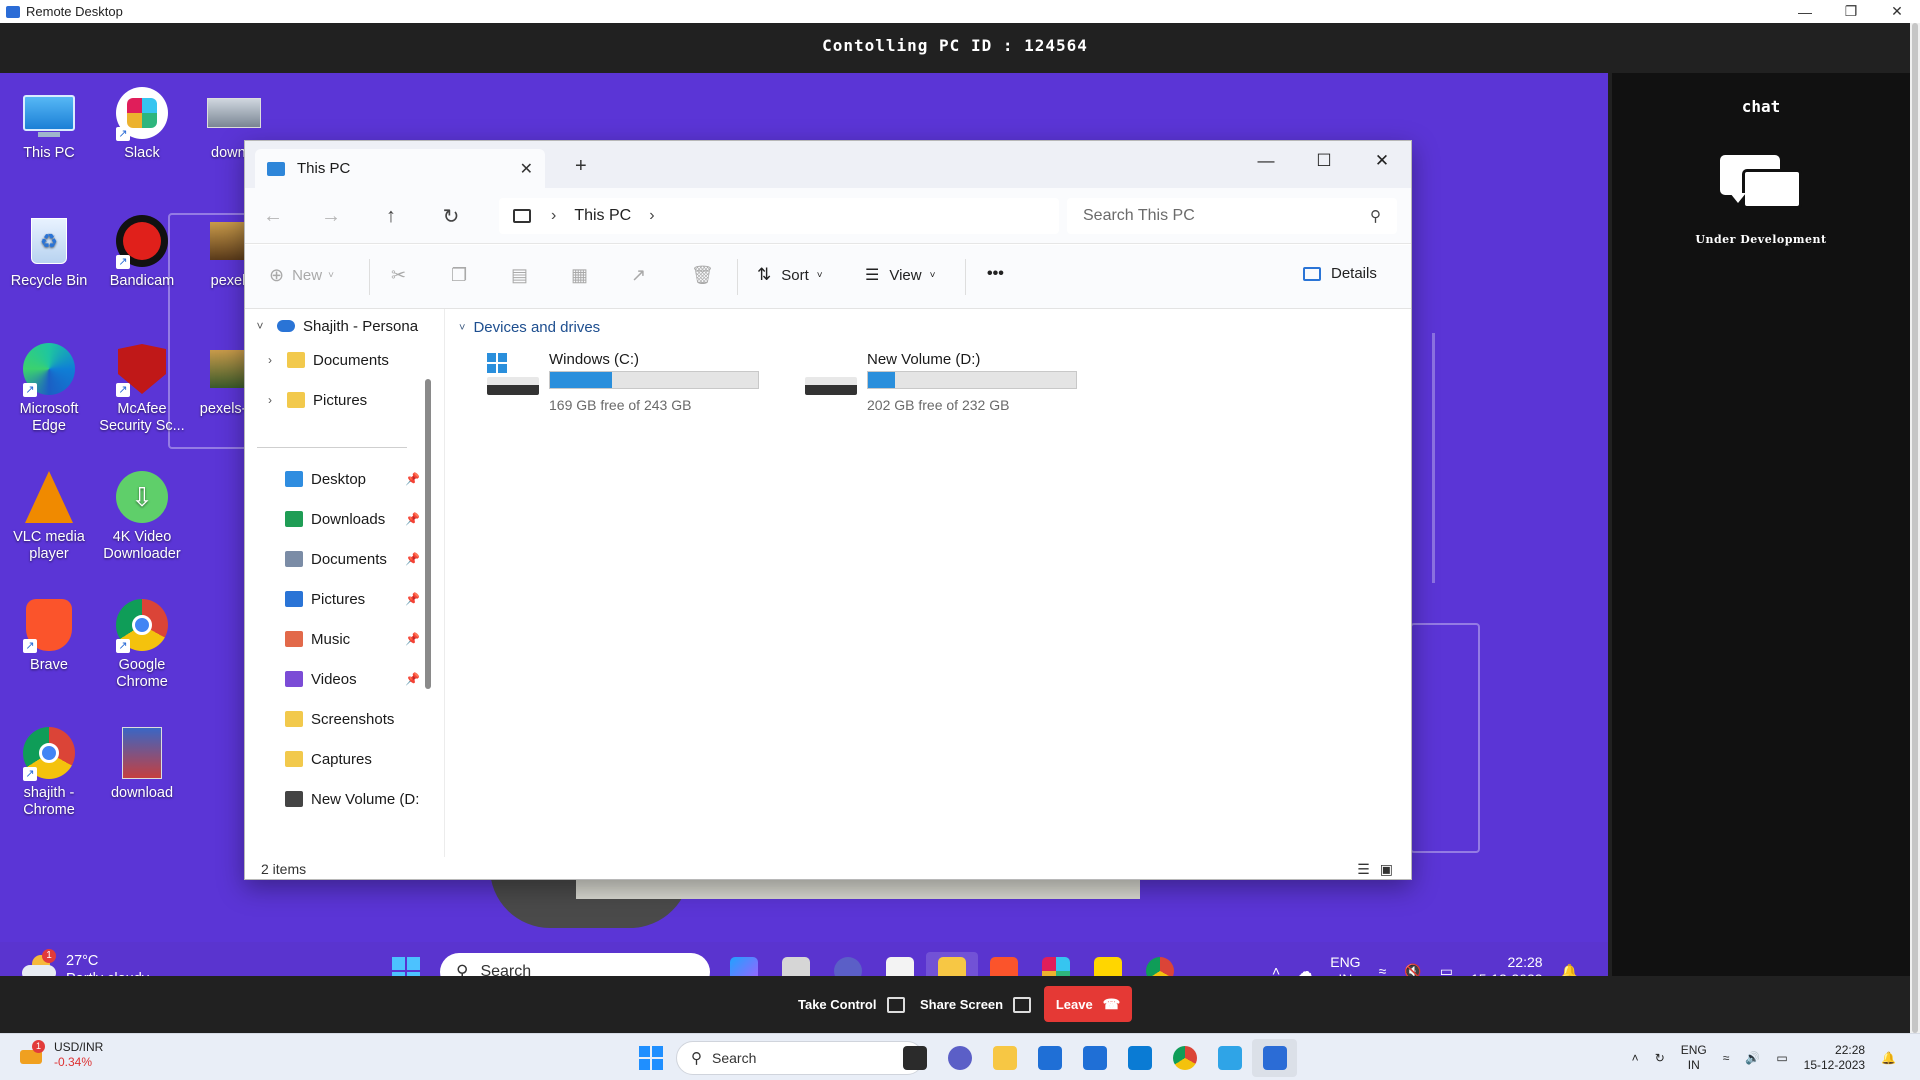 The width and height of the screenshot is (1920, 1080). Describe the element at coordinates (352, 559) in the screenshot. I see `nav-item-quick-access: Documents 📌` at that location.